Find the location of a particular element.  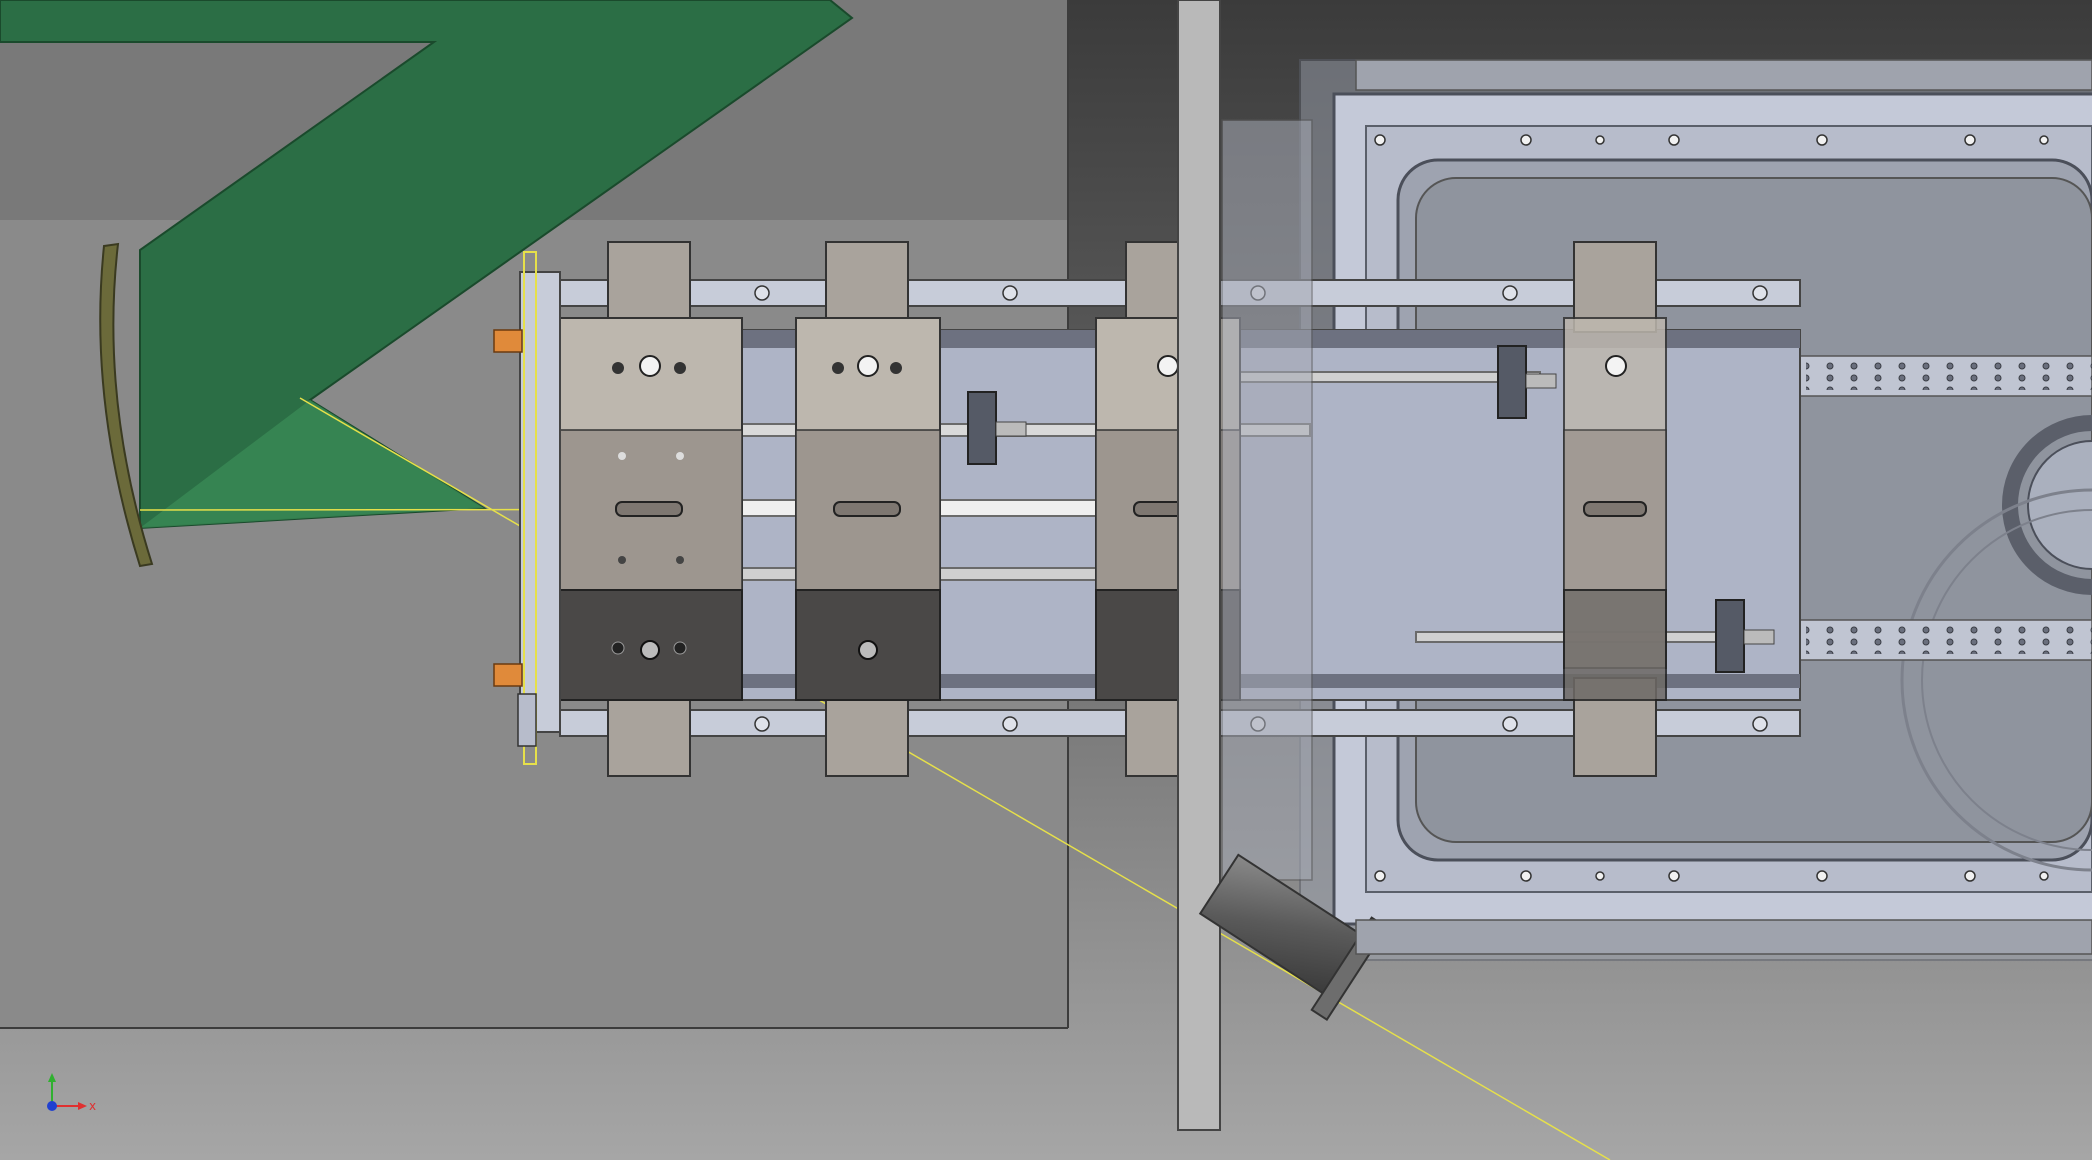

z-axis-dot-icon is located at coordinates (52, 1106).